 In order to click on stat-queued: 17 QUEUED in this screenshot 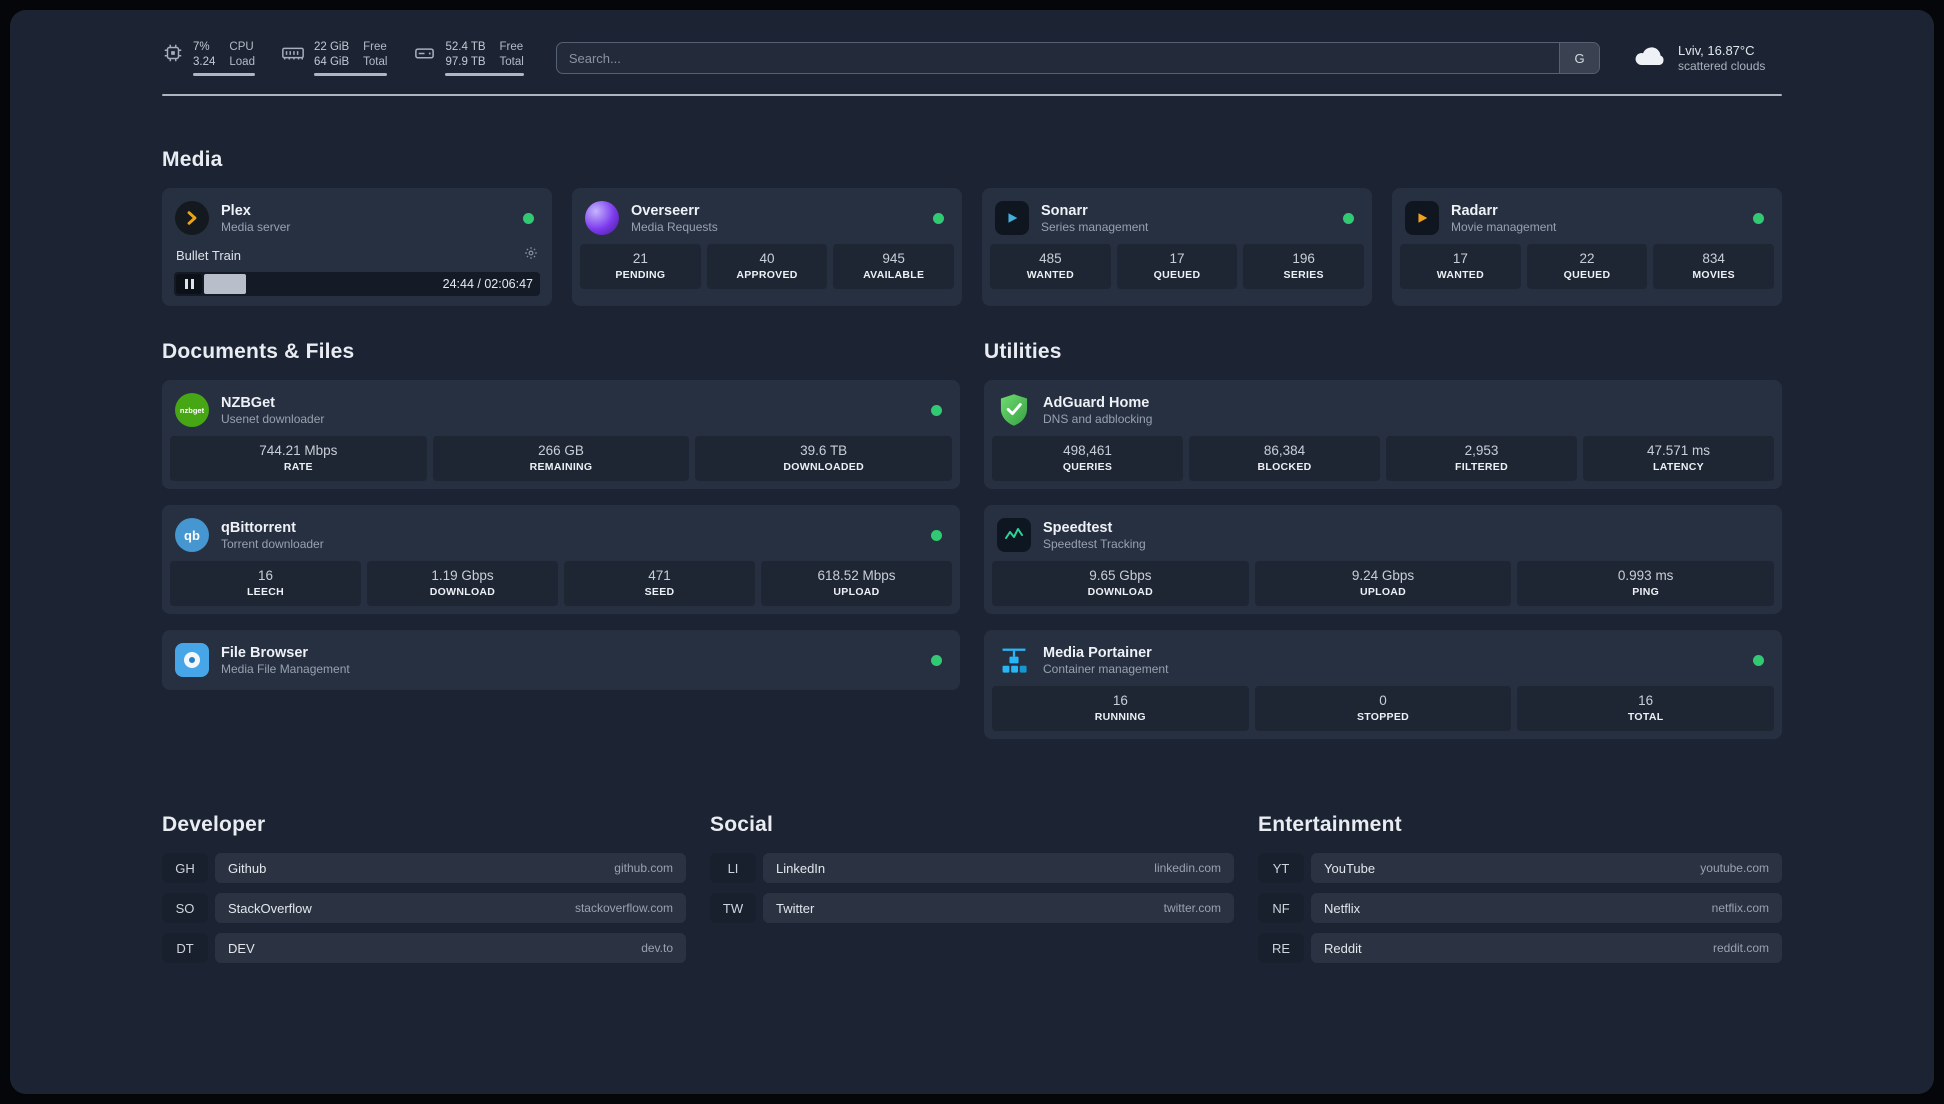, I will do `click(1177, 266)`.